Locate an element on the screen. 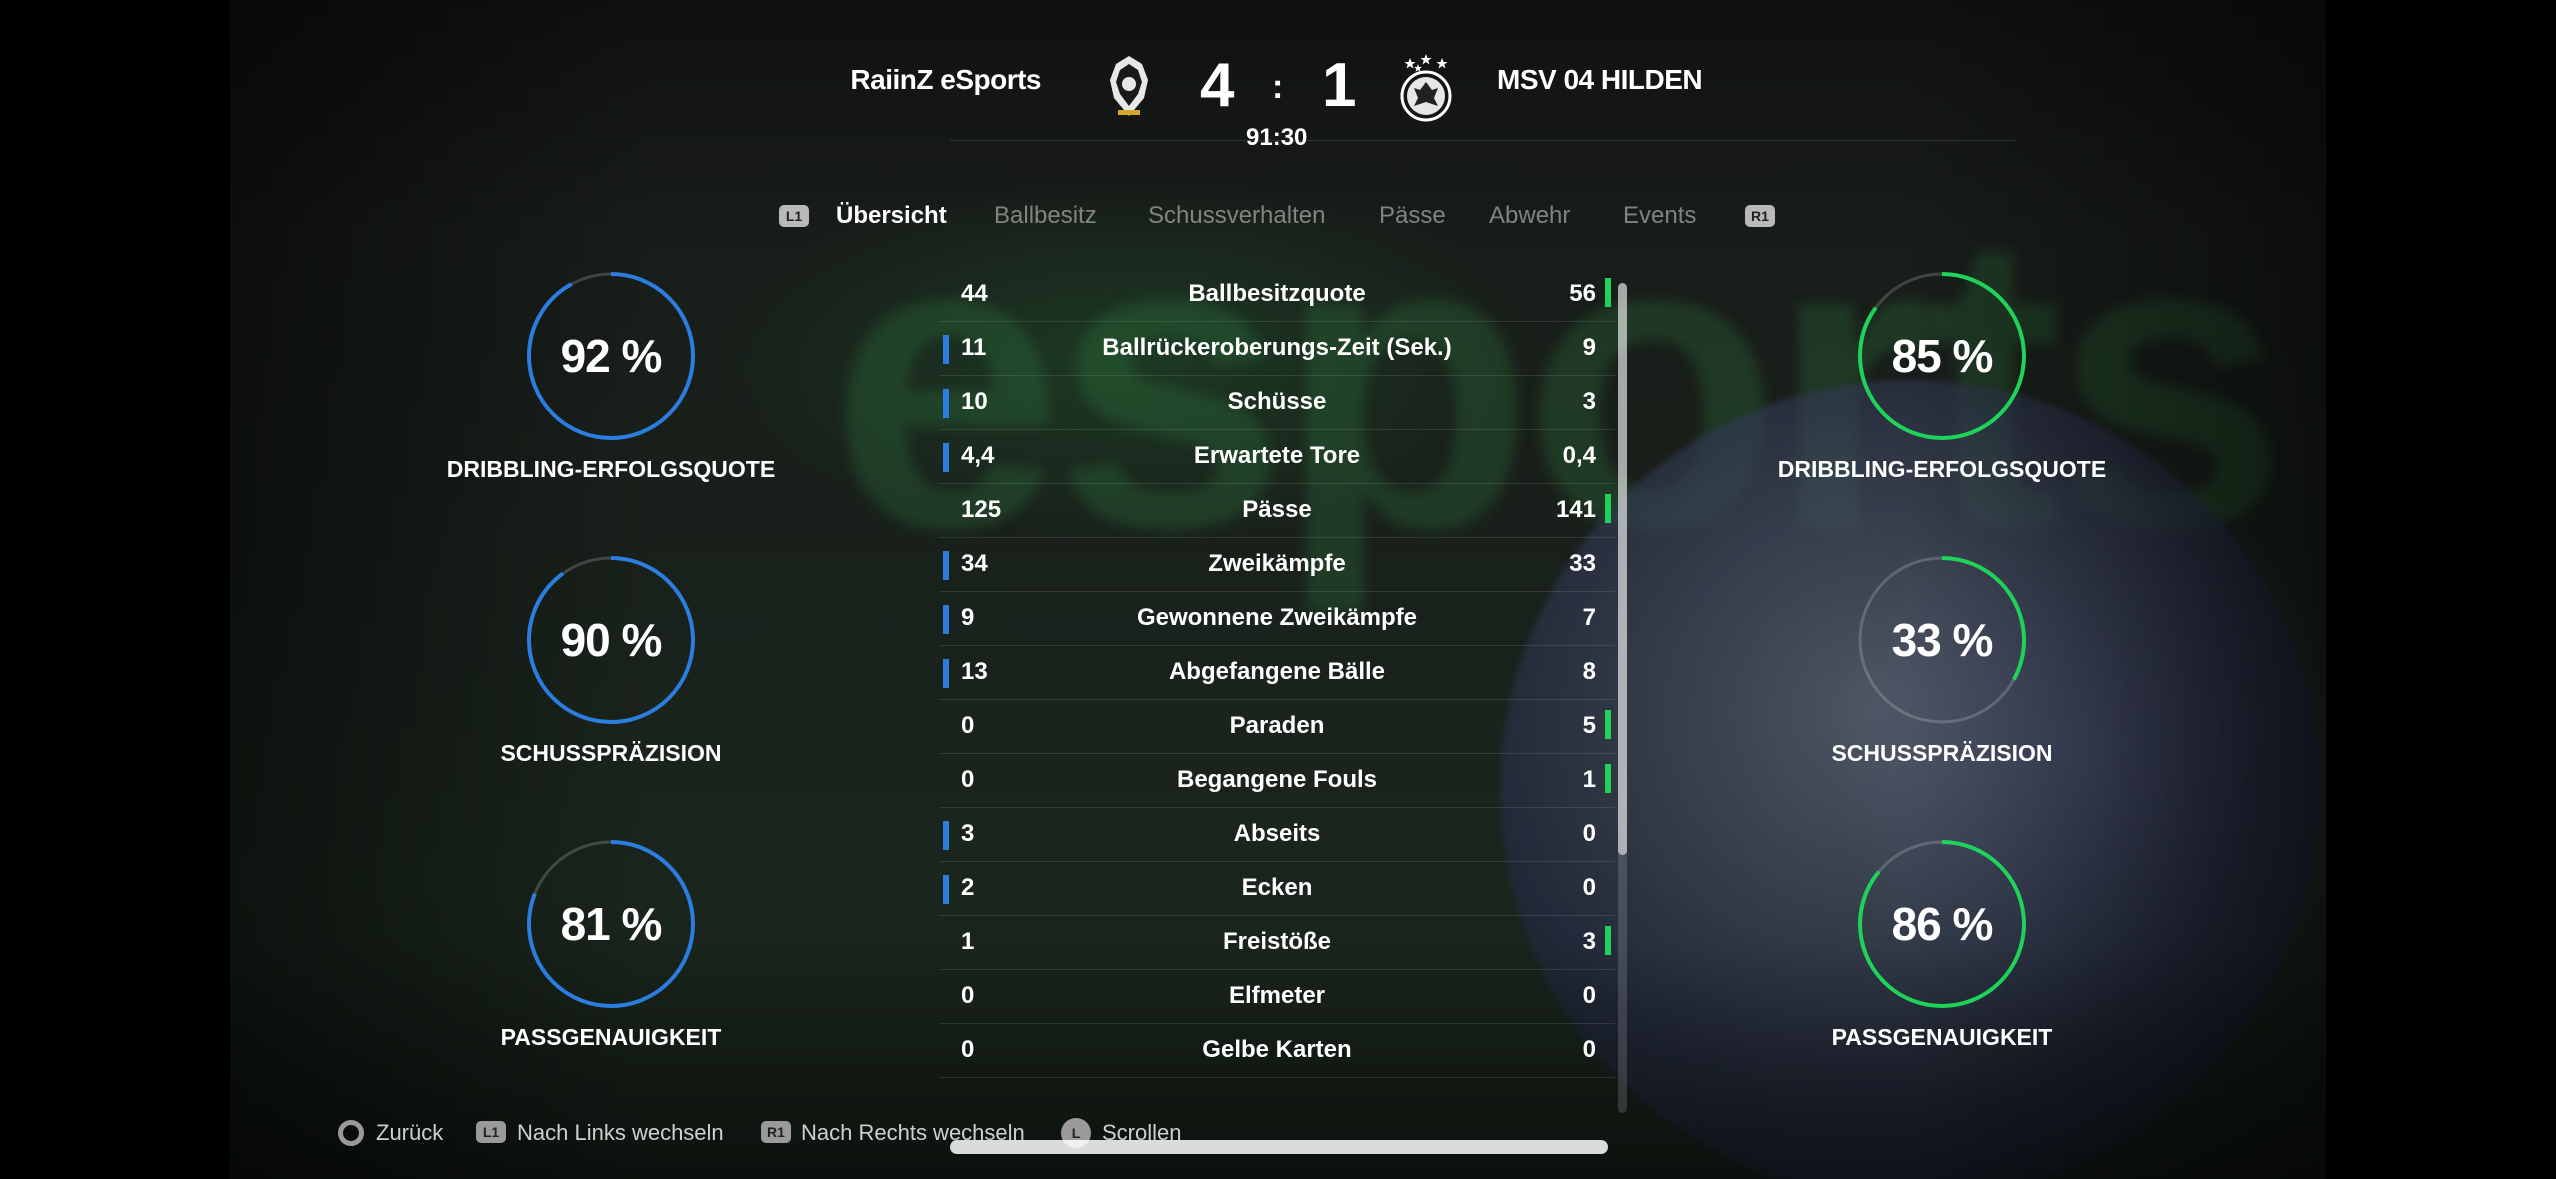 This screenshot has width=2556, height=1179. stats-row: 11 Ballrückeroberungs-Zeit (Sek.) 9 is located at coordinates (1277, 349).